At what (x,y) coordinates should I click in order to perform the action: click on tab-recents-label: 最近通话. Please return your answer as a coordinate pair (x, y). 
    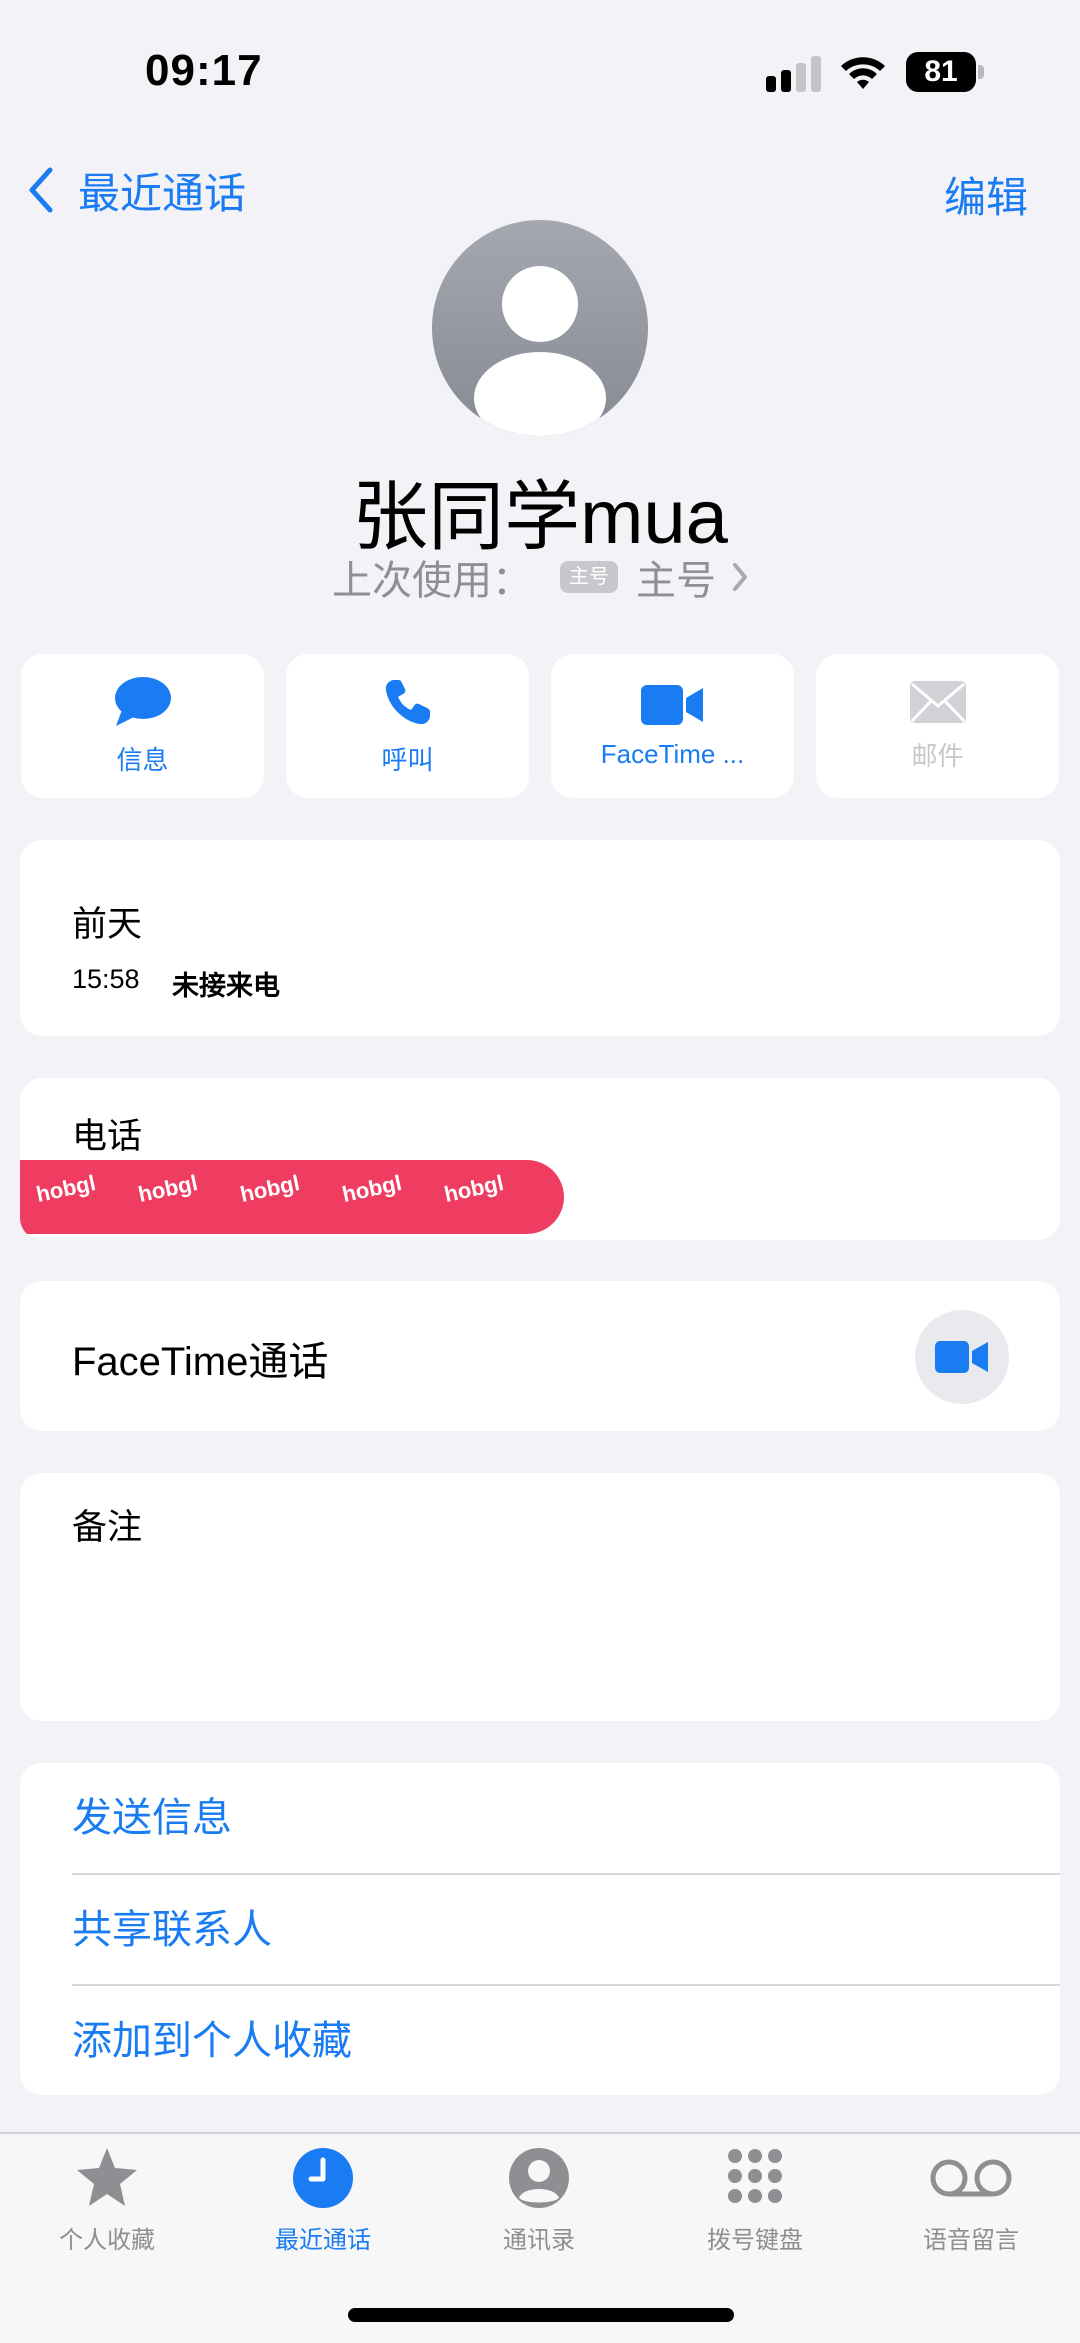
    Looking at the image, I should click on (323, 2240).